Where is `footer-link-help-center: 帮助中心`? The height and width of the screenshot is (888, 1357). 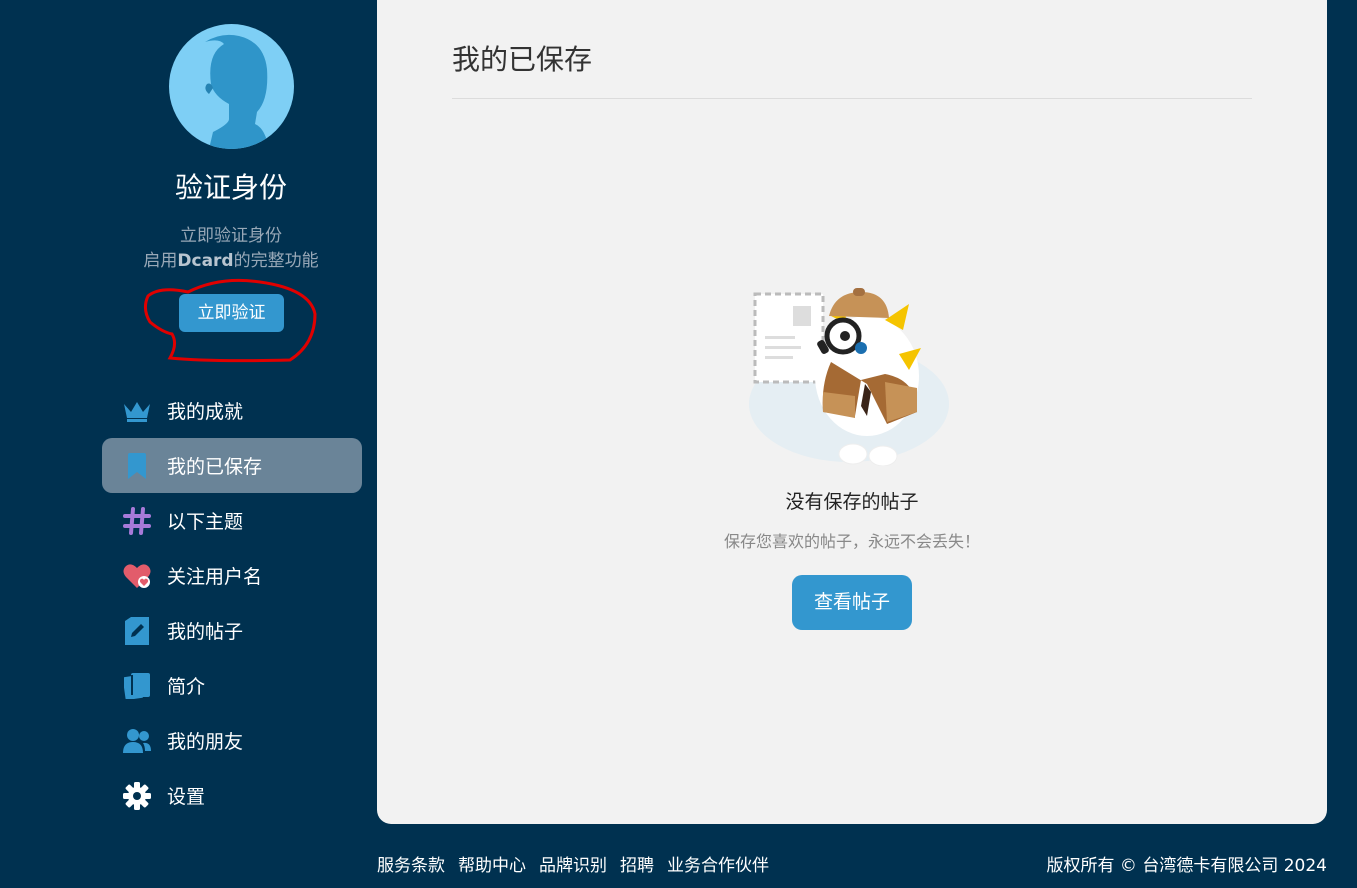
footer-link-help-center: 帮助中心 is located at coordinates (492, 866).